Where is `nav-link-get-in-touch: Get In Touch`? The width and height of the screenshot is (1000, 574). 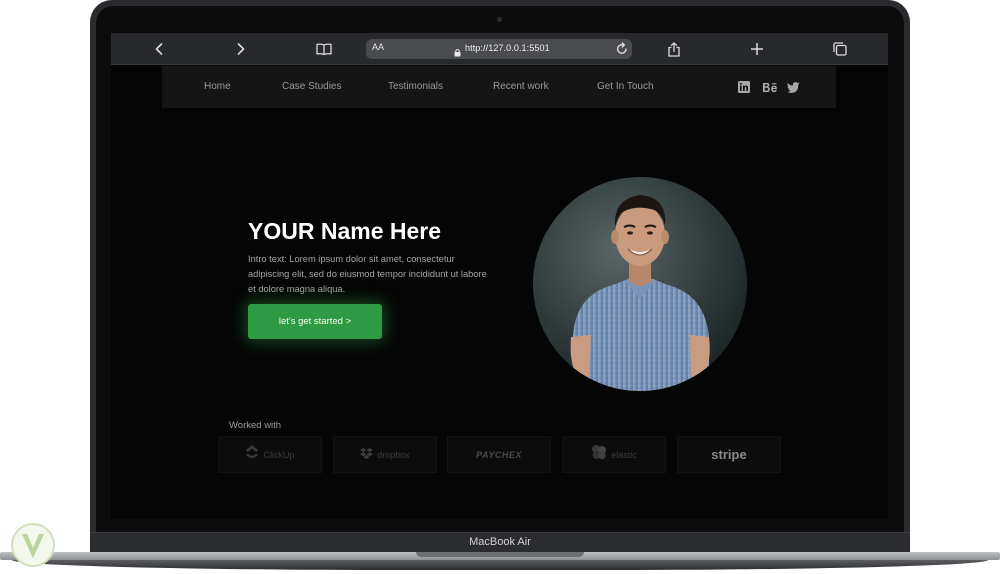 nav-link-get-in-touch: Get In Touch is located at coordinates (625, 86).